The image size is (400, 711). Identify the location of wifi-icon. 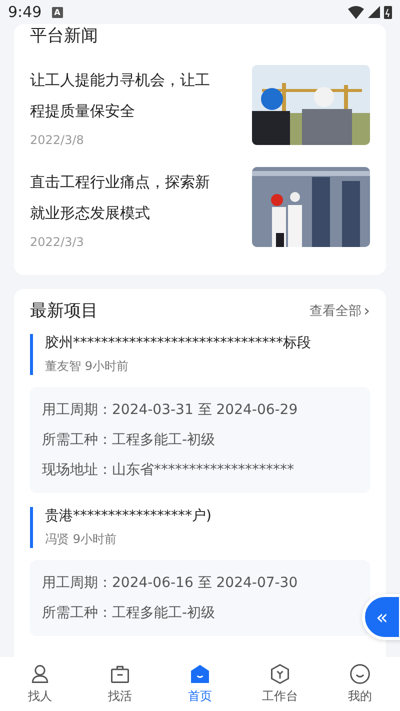
(356, 12).